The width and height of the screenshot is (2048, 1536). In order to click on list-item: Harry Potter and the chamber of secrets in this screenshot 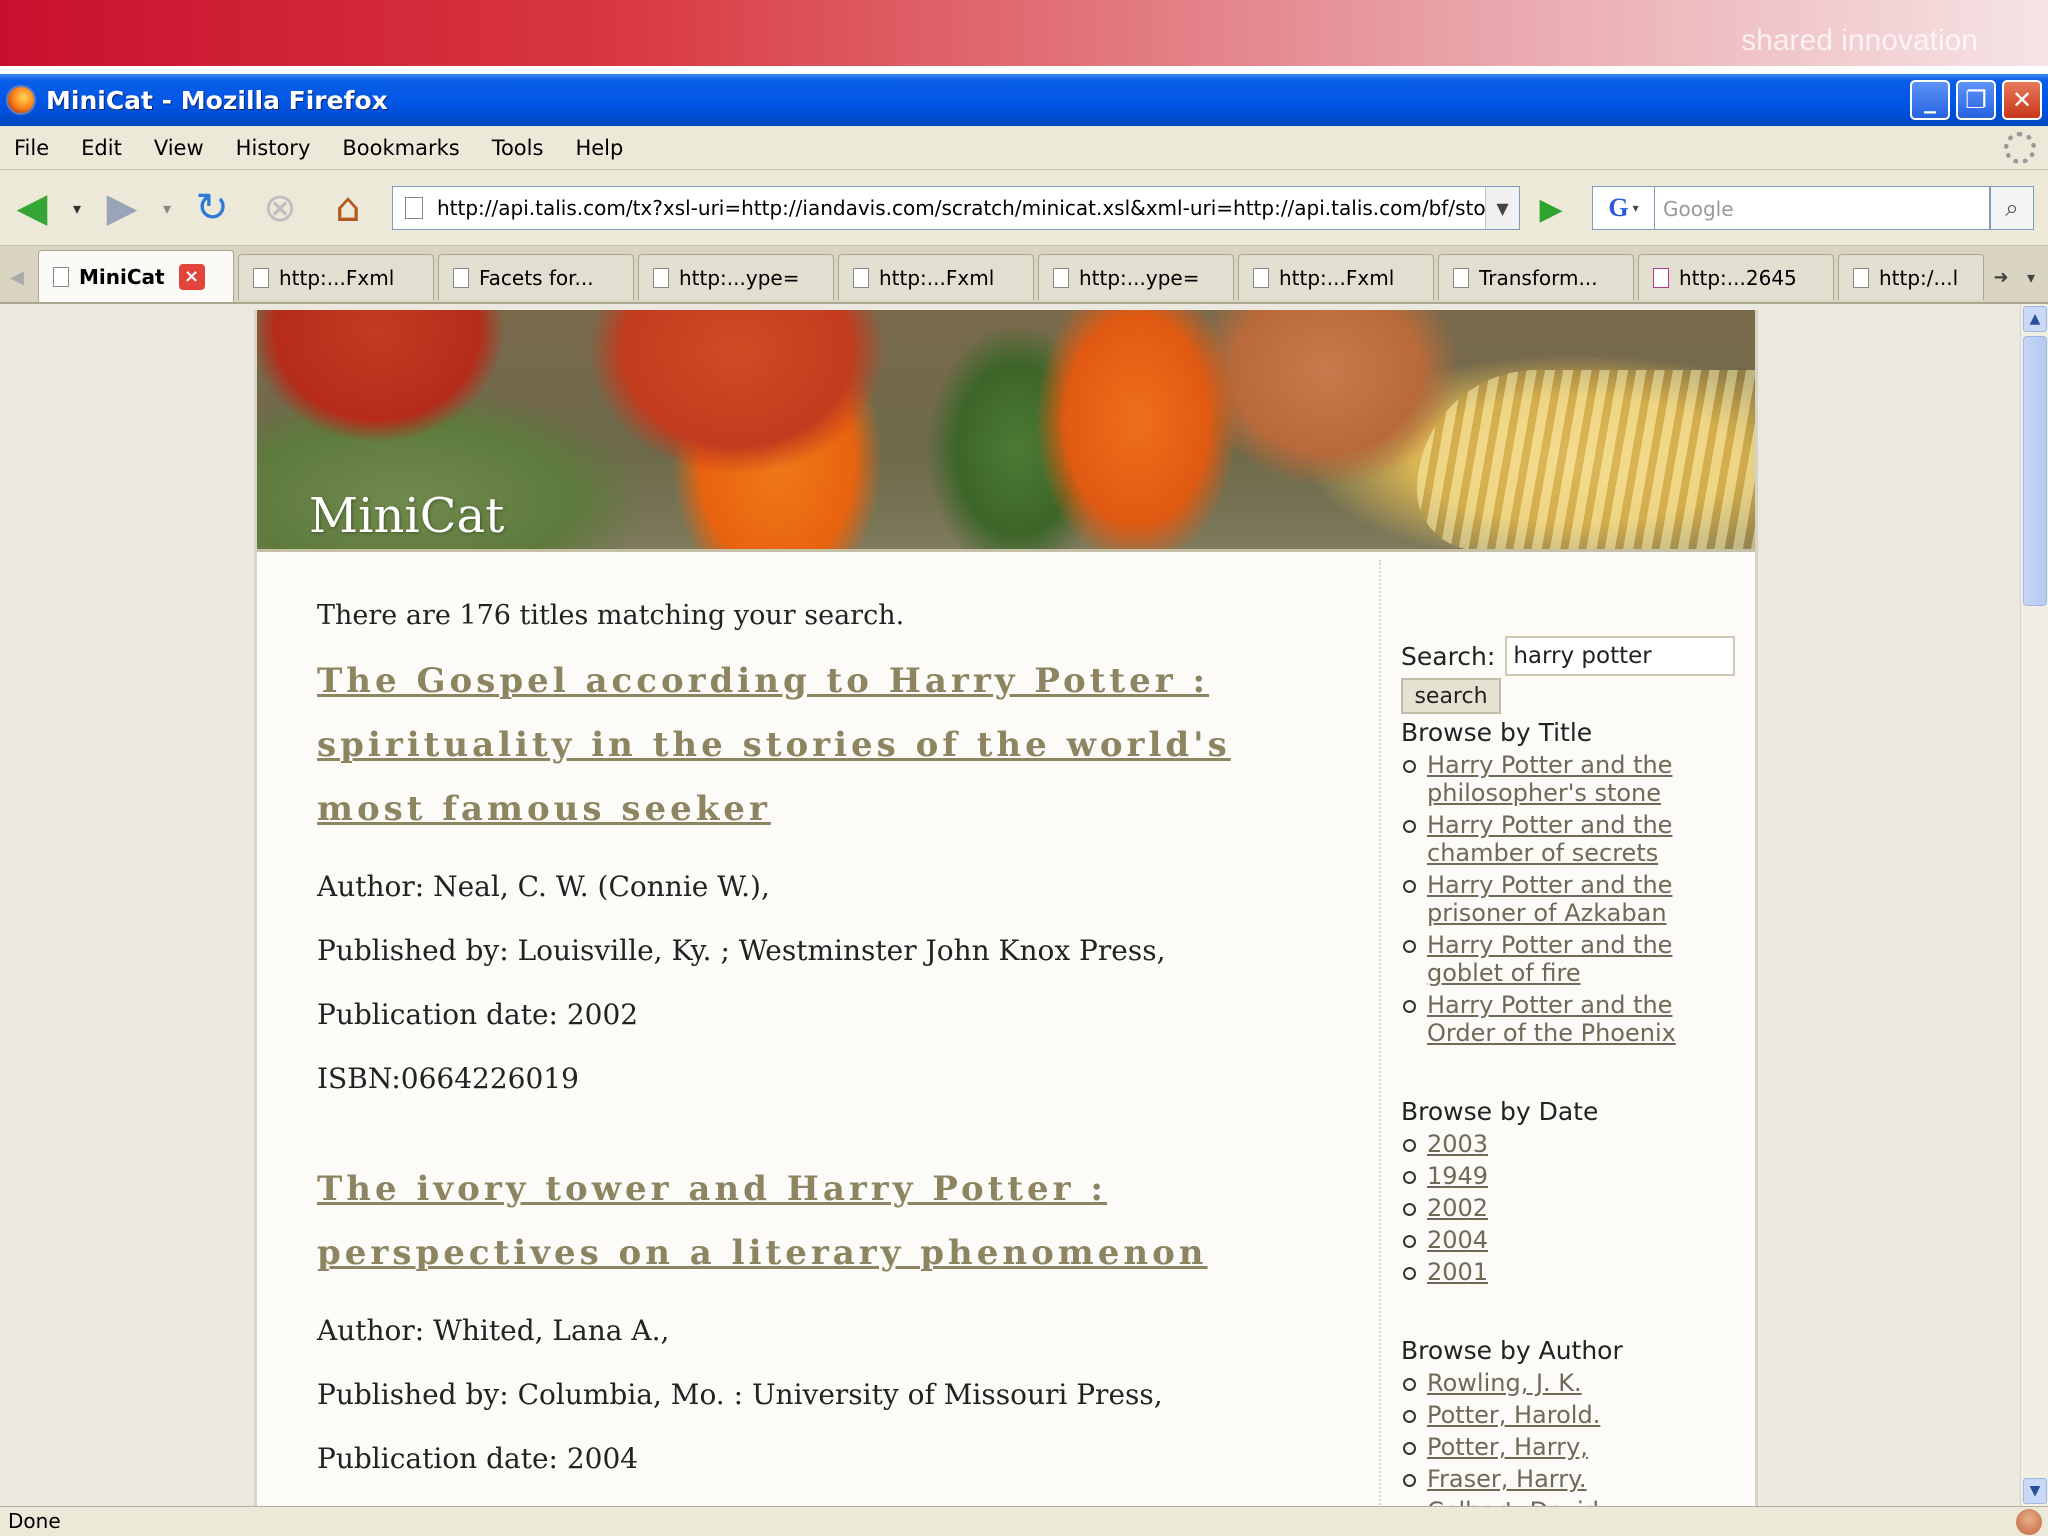, I will do `click(1571, 839)`.